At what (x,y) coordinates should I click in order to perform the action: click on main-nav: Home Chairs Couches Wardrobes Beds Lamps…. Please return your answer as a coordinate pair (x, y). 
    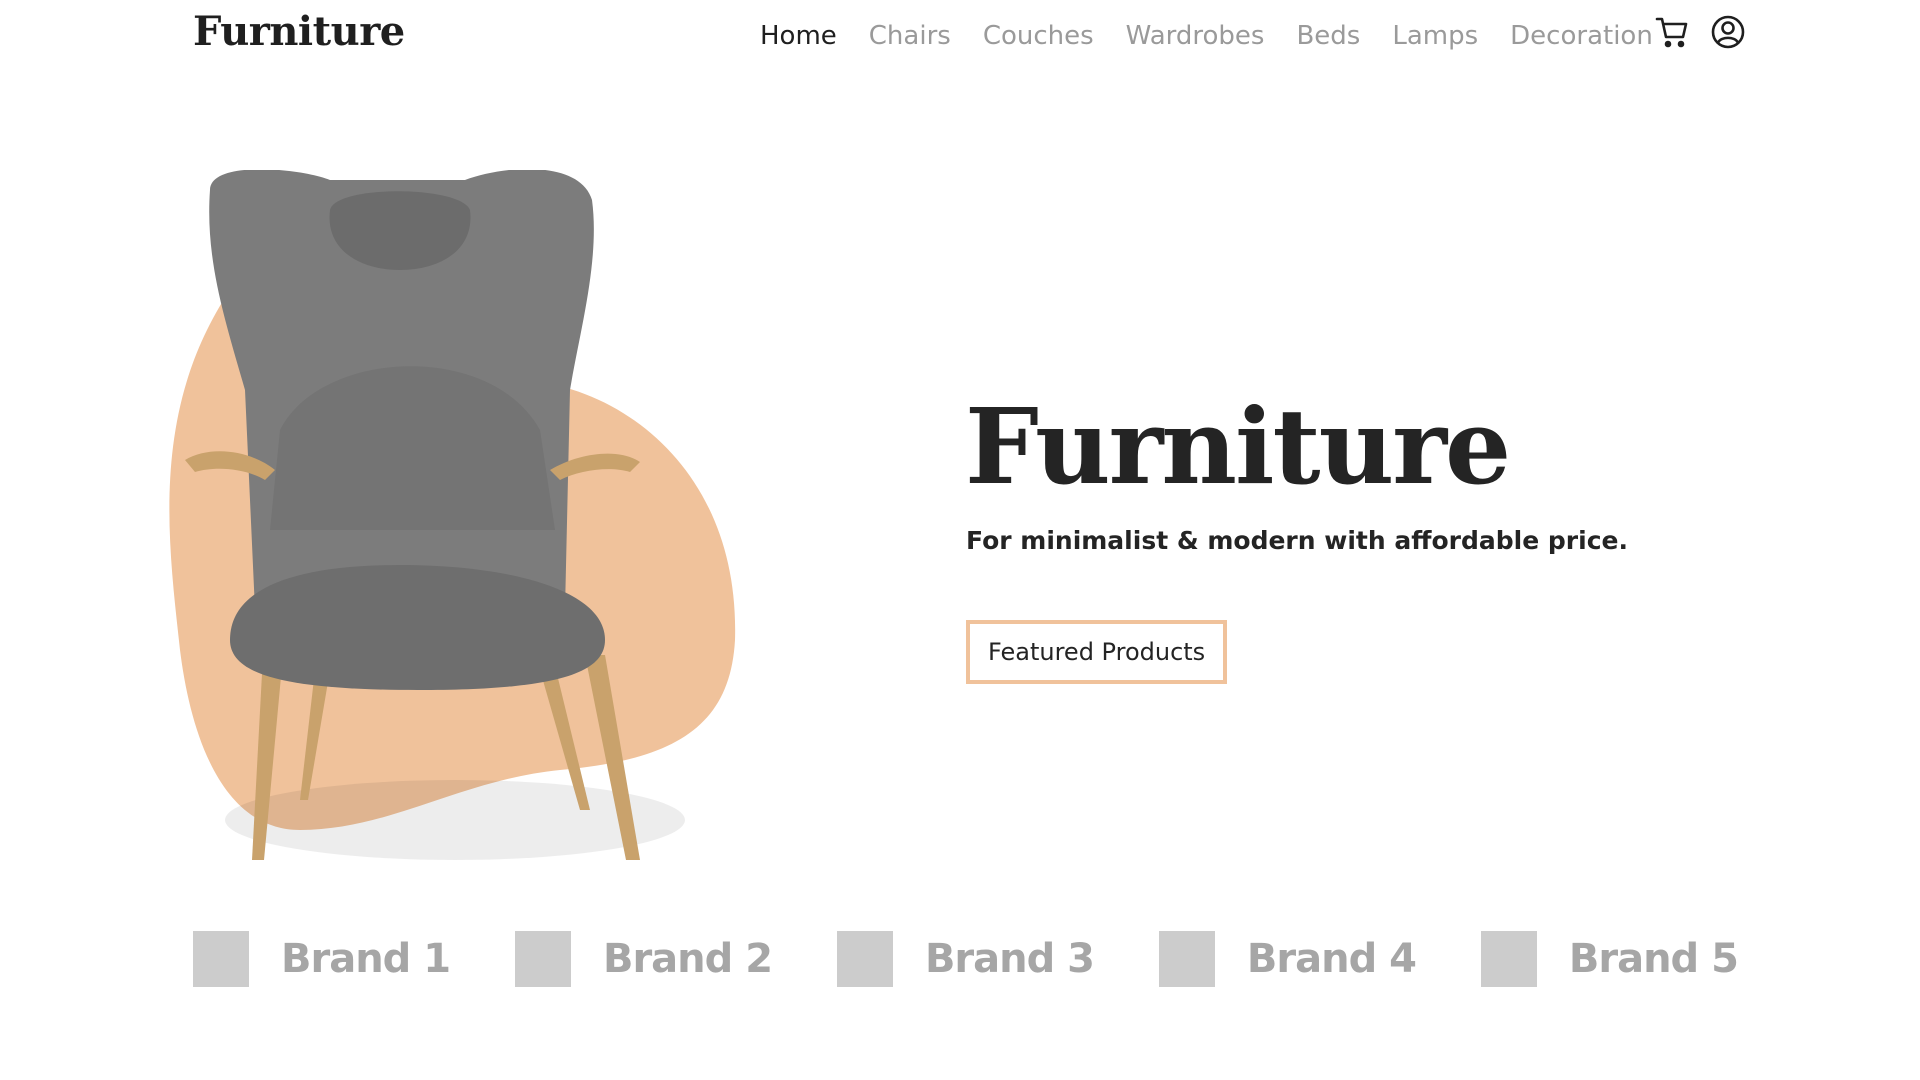
    Looking at the image, I should click on (1222, 36).